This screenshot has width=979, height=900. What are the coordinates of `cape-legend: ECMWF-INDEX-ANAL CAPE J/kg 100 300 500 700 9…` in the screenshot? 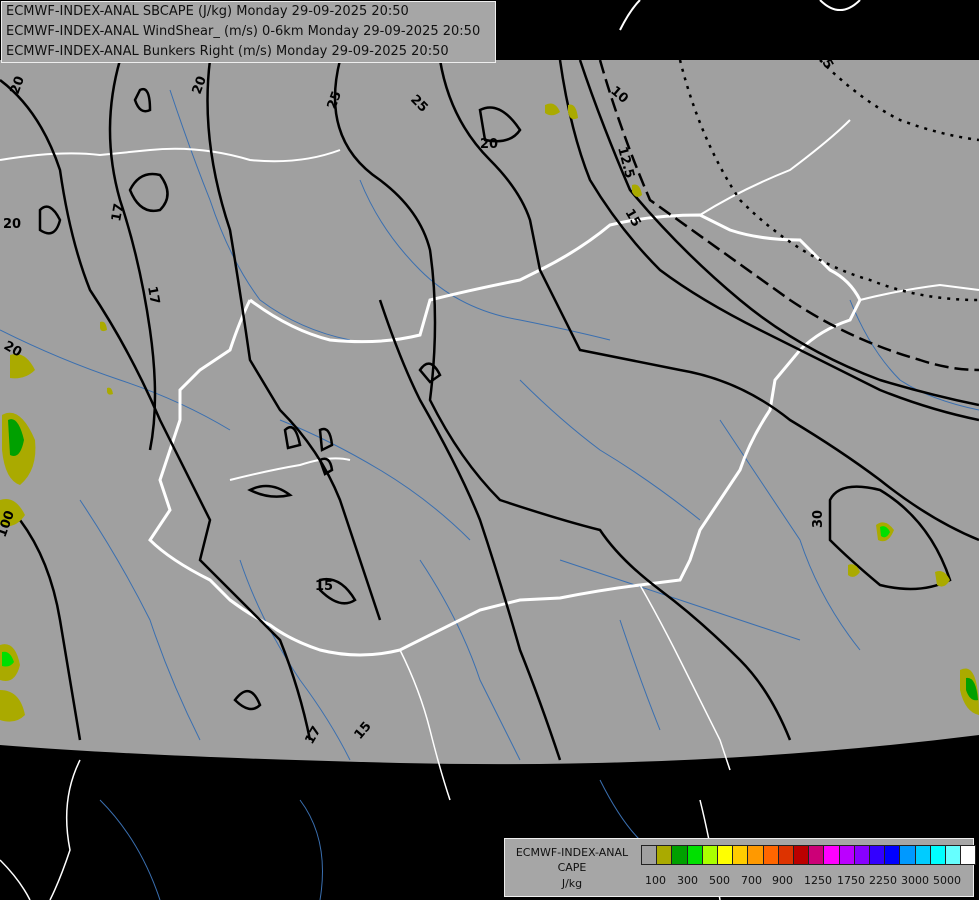 It's located at (740, 867).